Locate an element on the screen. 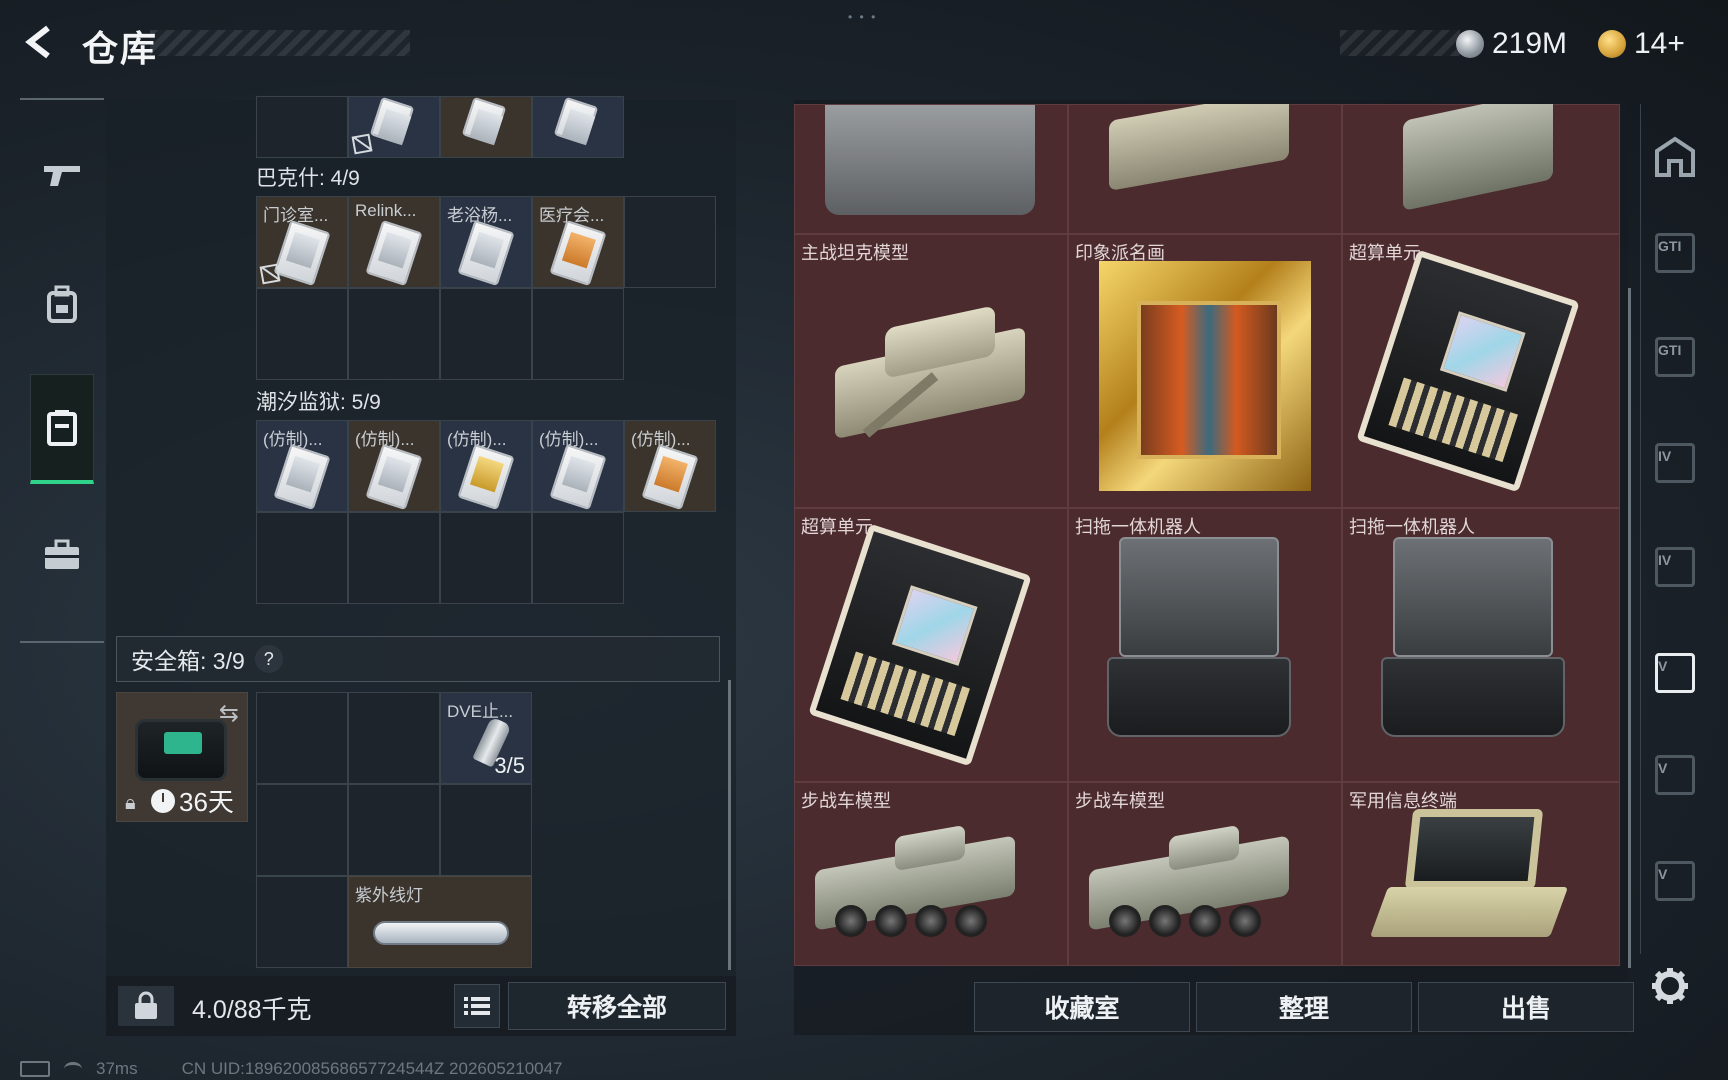 The image size is (1728, 1080). nav-weapons is located at coordinates (62, 175).